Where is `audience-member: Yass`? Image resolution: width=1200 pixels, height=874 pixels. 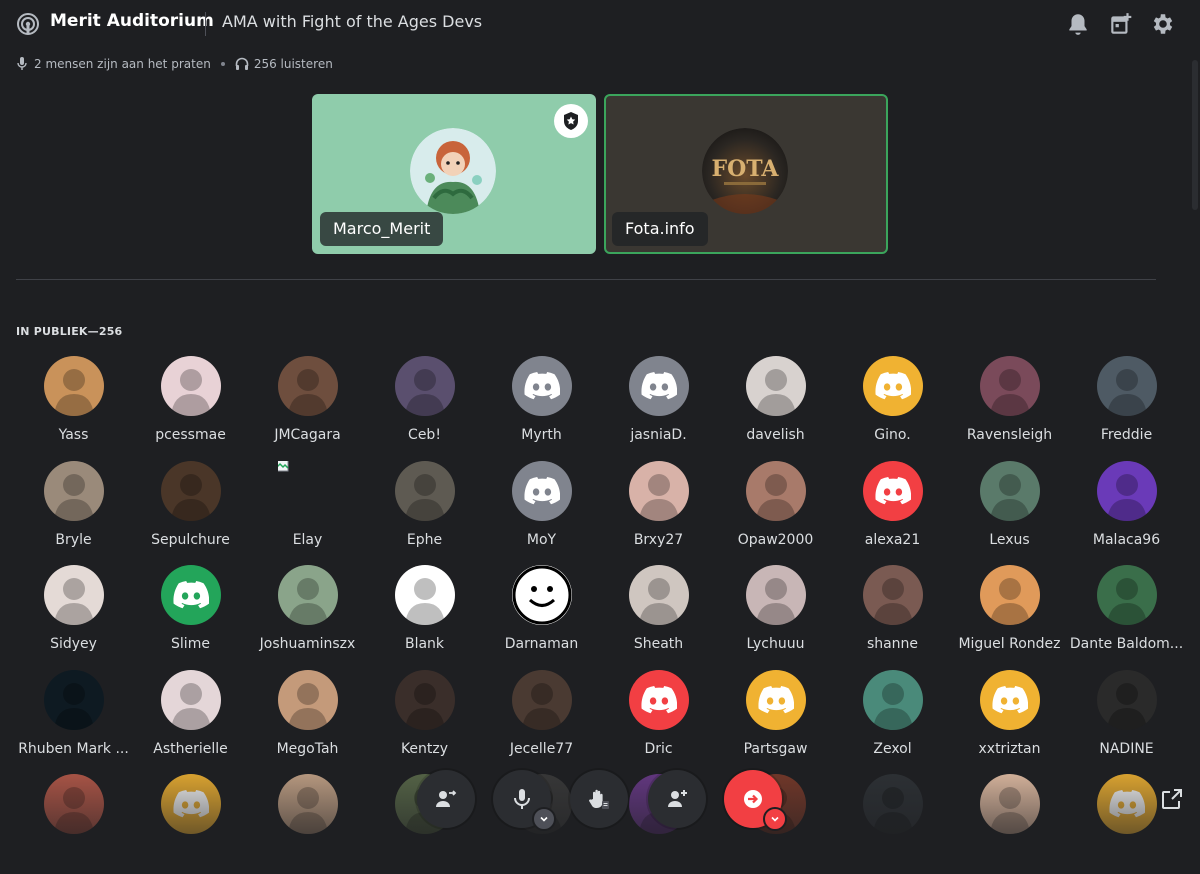
audience-member: Yass is located at coordinates (73, 406).